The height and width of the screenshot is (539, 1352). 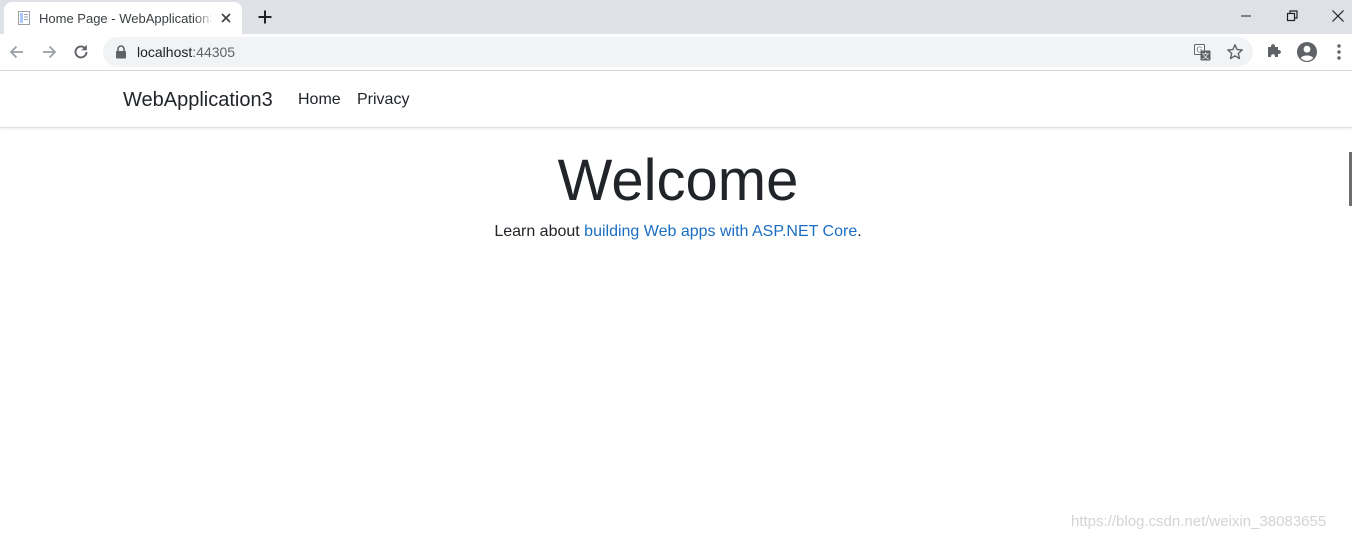 I want to click on close-icon, so click(x=226, y=18).